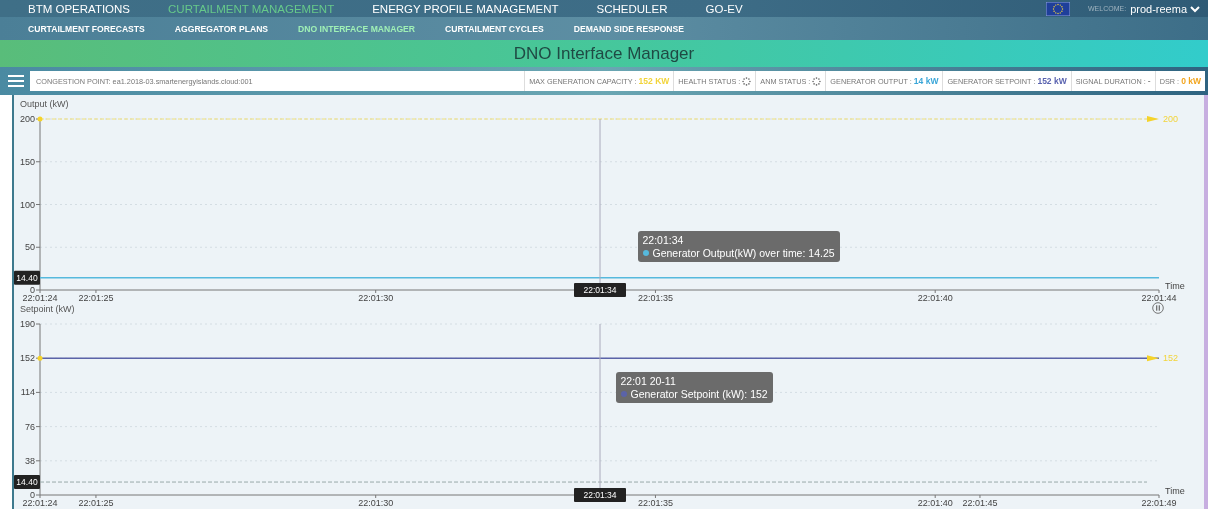 This screenshot has width=1208, height=509. Describe the element at coordinates (494, 28) in the screenshot. I see `nav-link: CURTAILMENT CYCLES` at that location.